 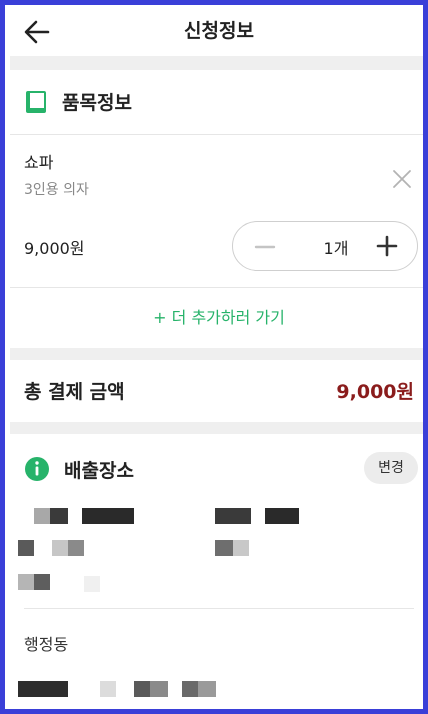 I want to click on close-icon, so click(x=402, y=179).